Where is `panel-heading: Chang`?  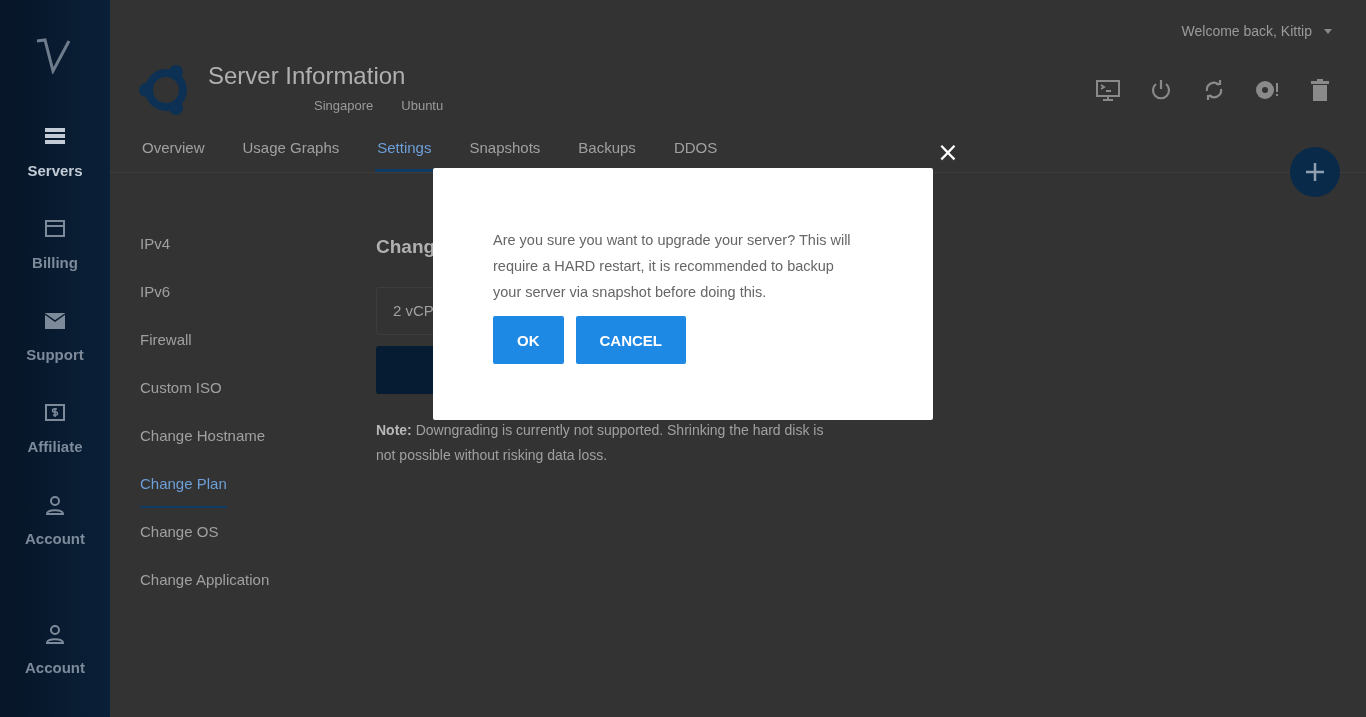
panel-heading: Chang is located at coordinates (406, 247).